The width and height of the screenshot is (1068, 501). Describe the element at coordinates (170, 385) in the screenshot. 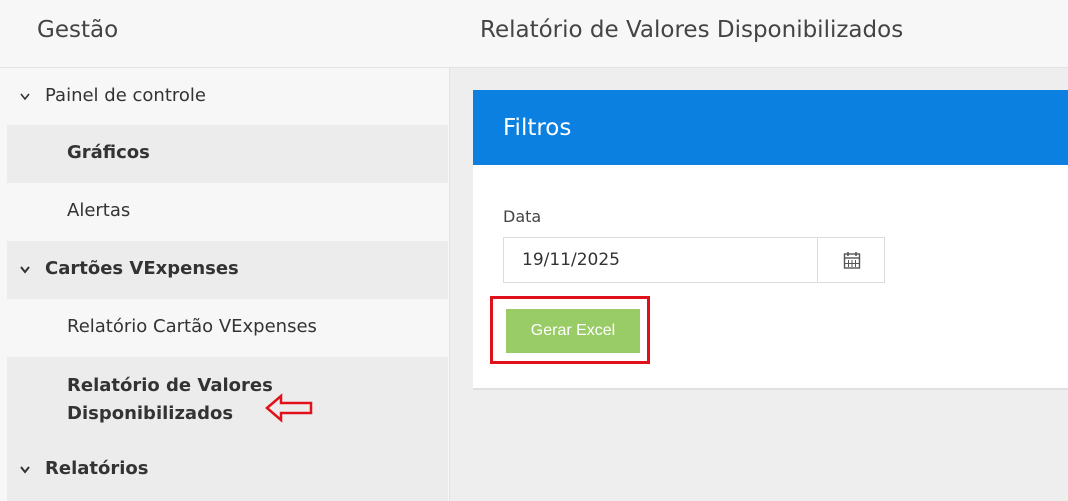

I see `sidebar-item-label-line1: Relatório de Valores` at that location.